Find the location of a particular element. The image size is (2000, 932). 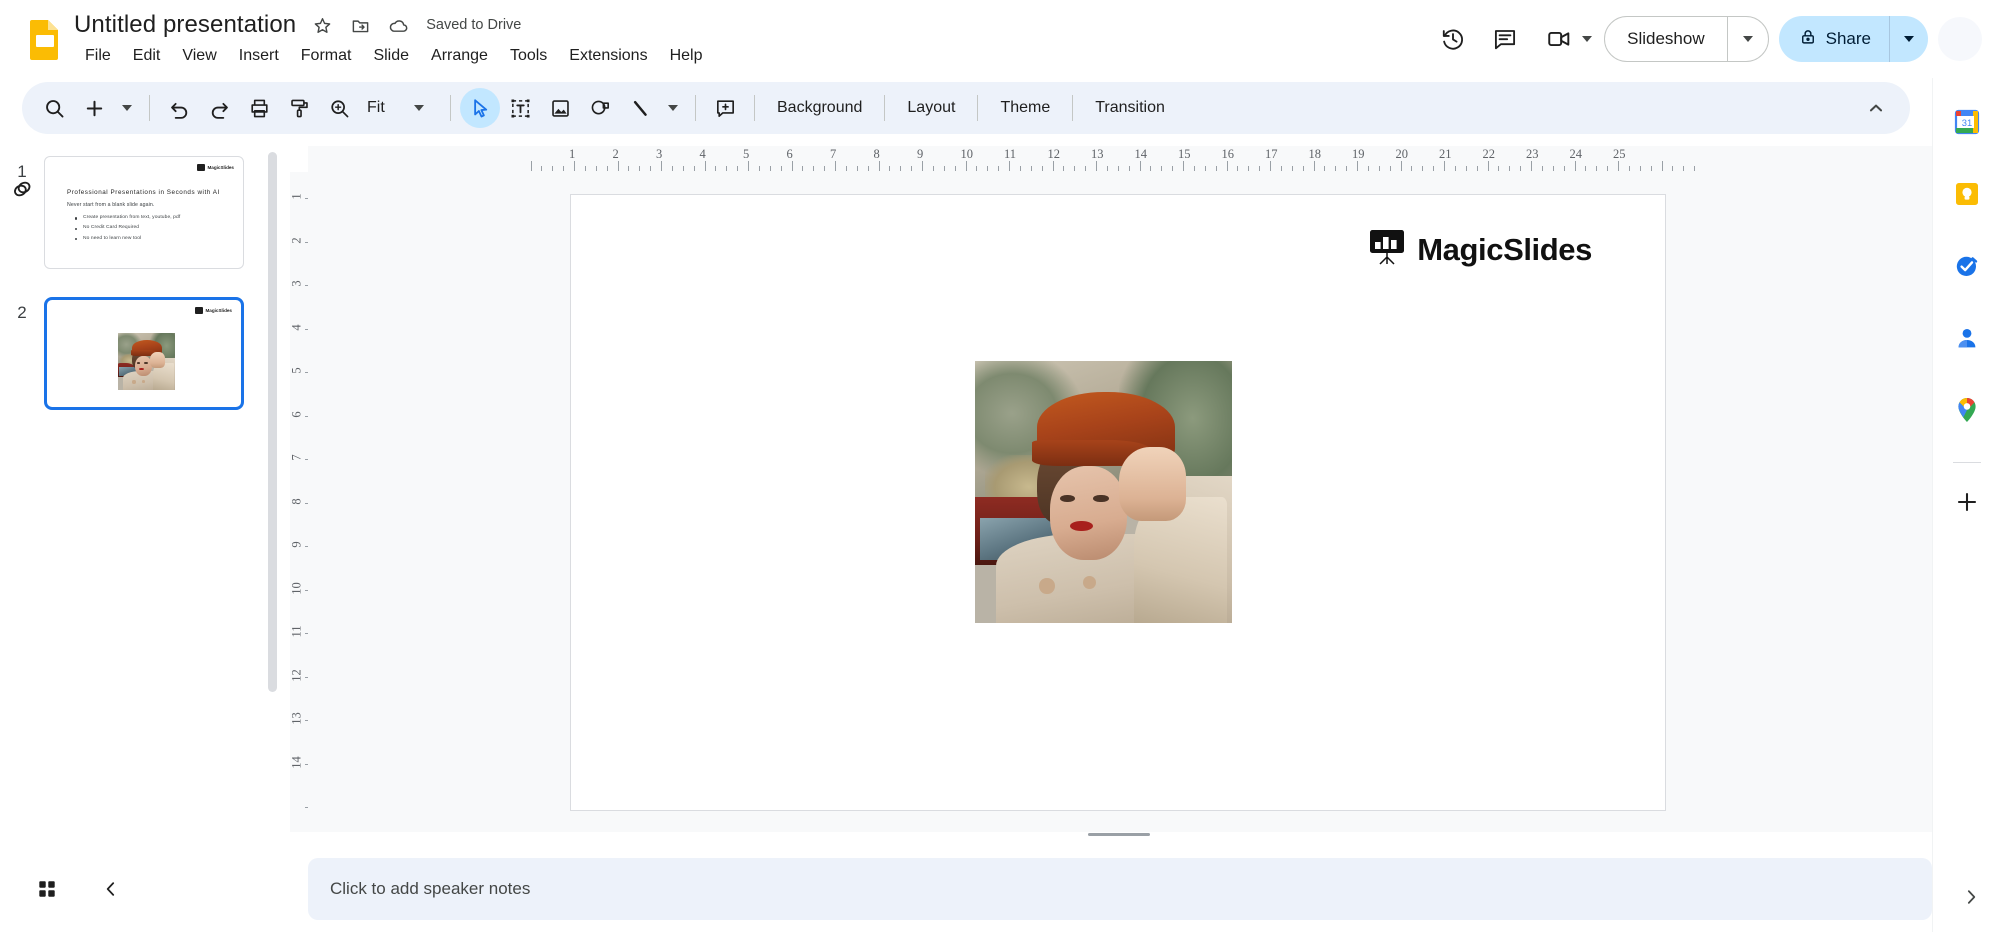

ruler-label: 10 is located at coordinates (297, 588).